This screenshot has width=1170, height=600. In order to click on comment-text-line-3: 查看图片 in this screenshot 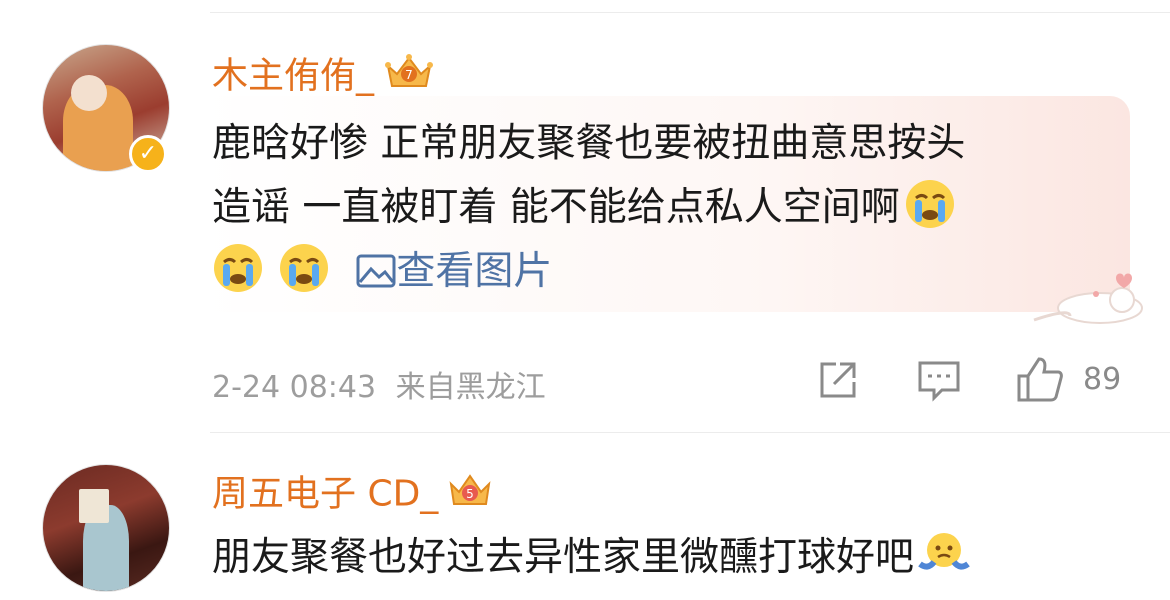, I will do `click(588, 272)`.